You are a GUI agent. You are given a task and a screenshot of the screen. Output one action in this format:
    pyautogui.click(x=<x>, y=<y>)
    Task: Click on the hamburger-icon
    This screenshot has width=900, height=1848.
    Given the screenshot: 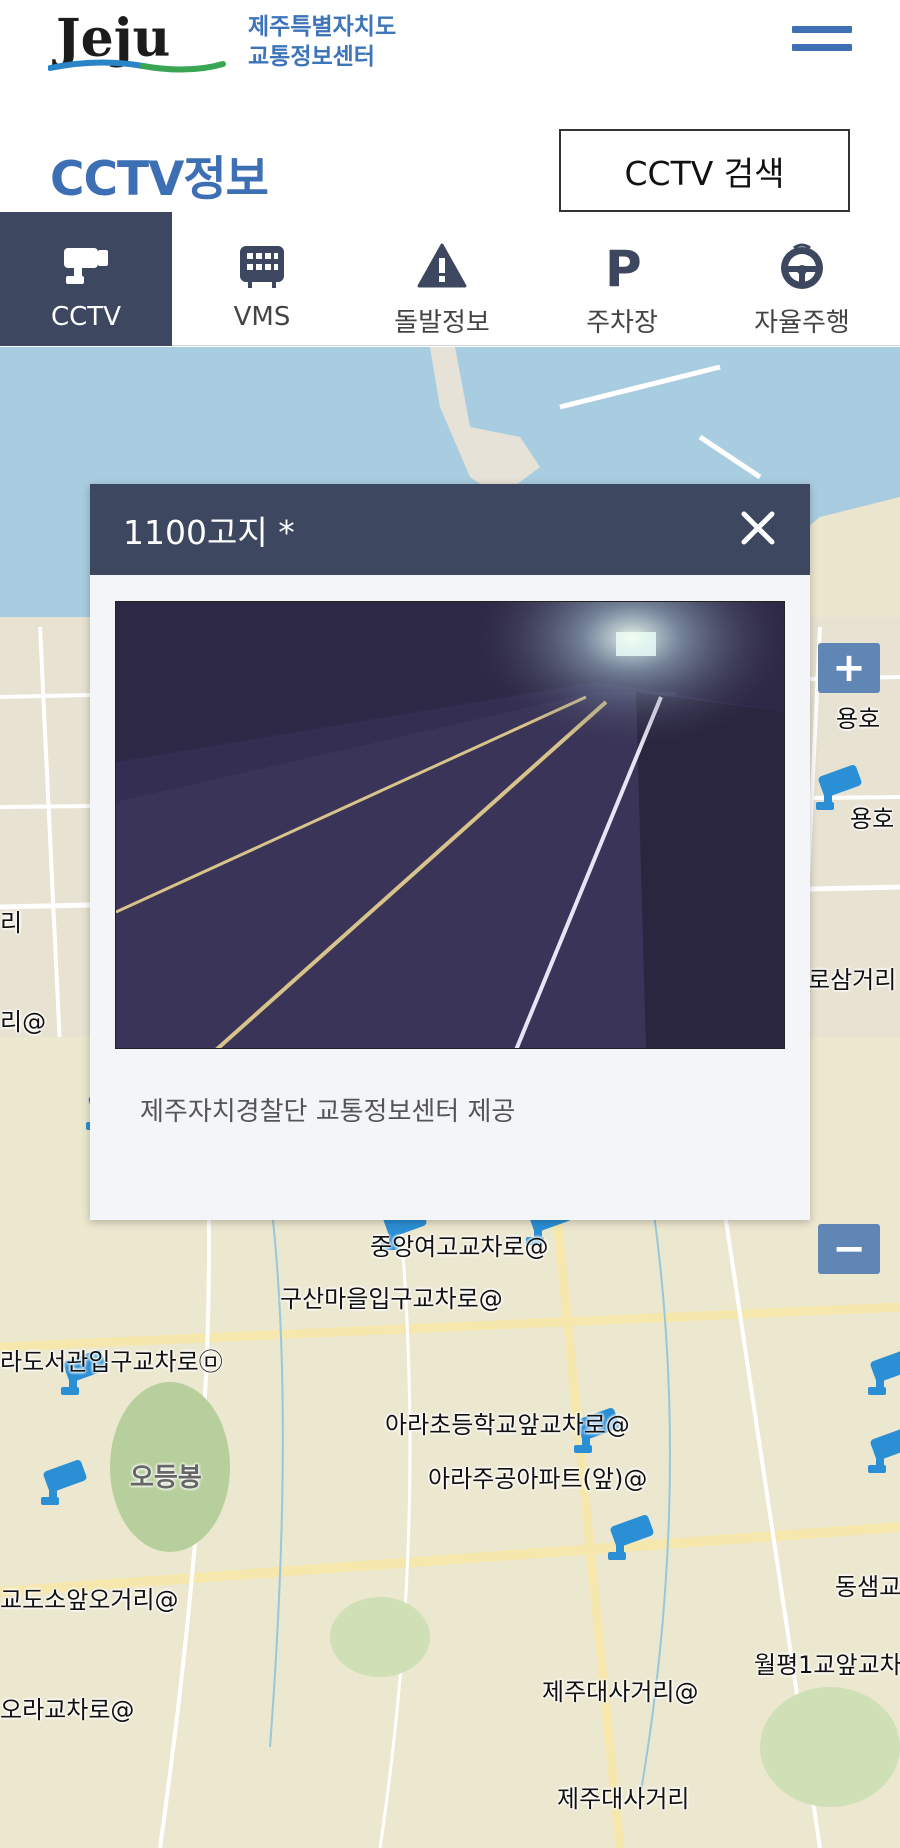 What is the action you would take?
    pyautogui.click(x=822, y=42)
    